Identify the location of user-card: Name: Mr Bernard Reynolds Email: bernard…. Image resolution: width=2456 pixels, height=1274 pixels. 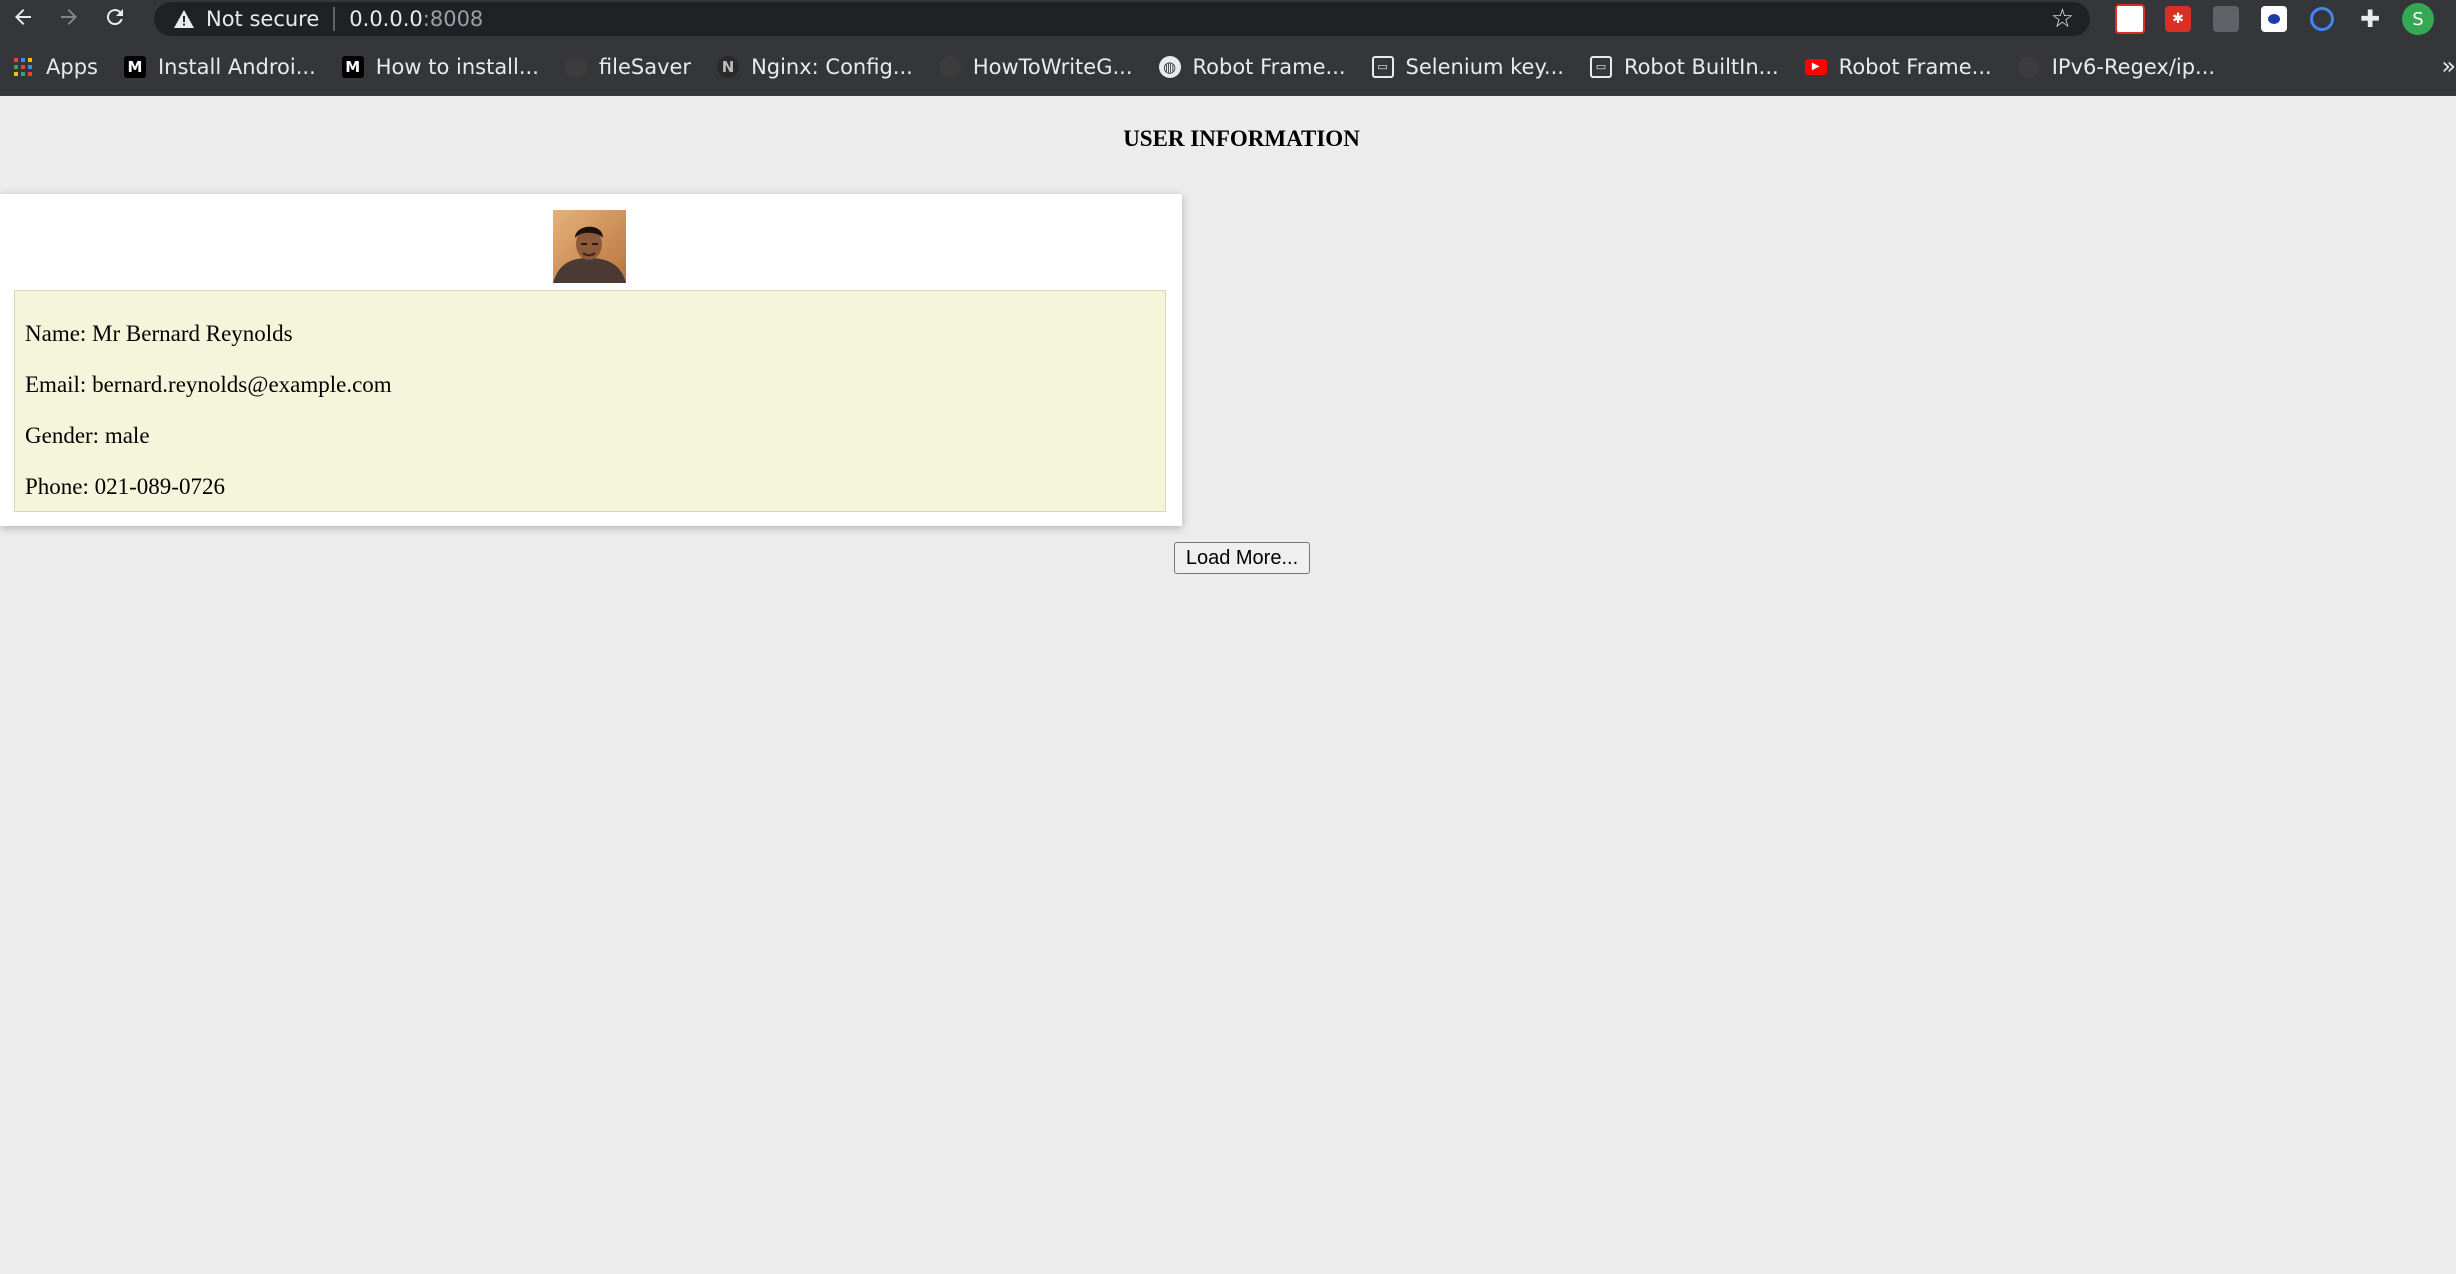
(591, 360).